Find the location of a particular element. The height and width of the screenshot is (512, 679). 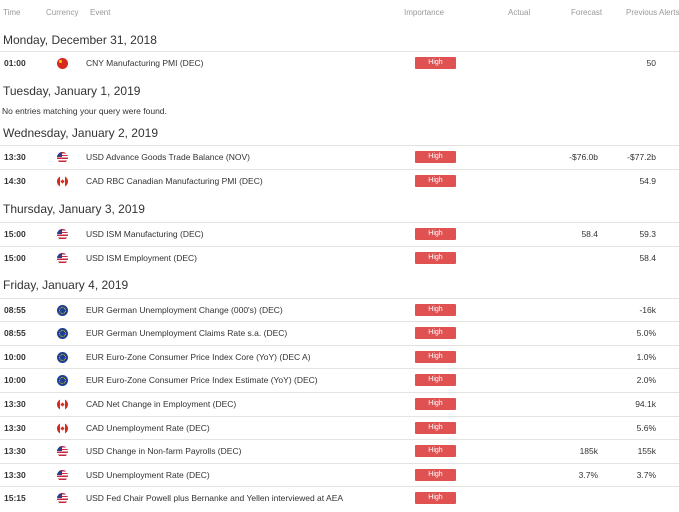

previous-value: 5.0% is located at coordinates (646, 333).